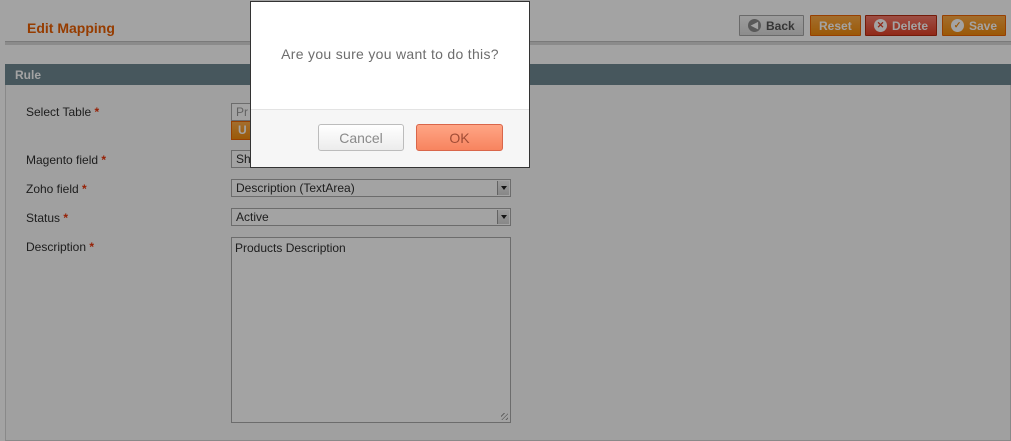  Describe the element at coordinates (459, 137) in the screenshot. I see `ok-button: OK` at that location.